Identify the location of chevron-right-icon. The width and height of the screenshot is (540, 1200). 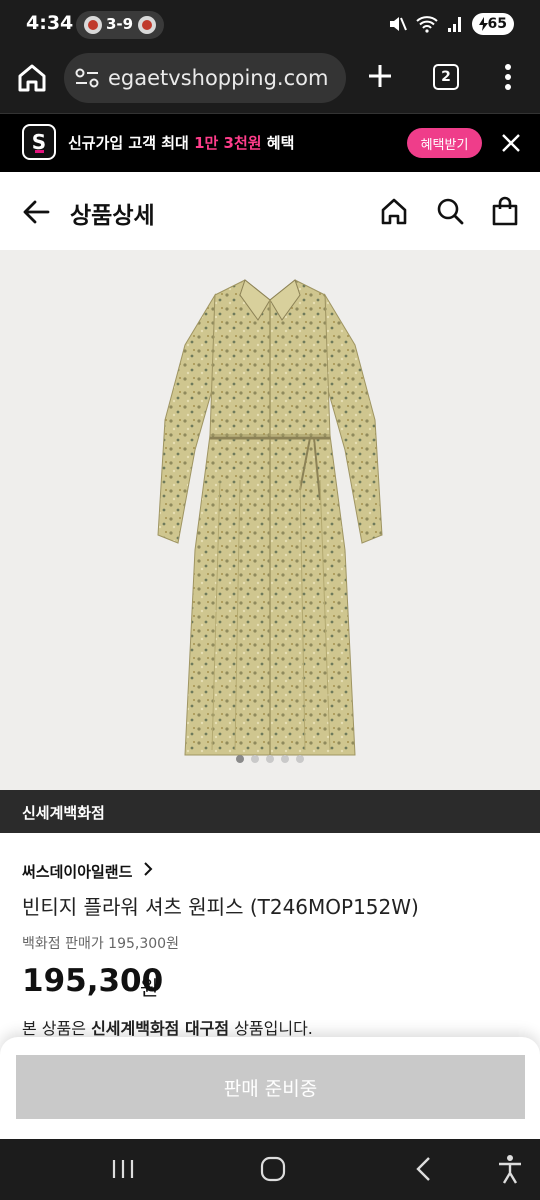
(148, 869).